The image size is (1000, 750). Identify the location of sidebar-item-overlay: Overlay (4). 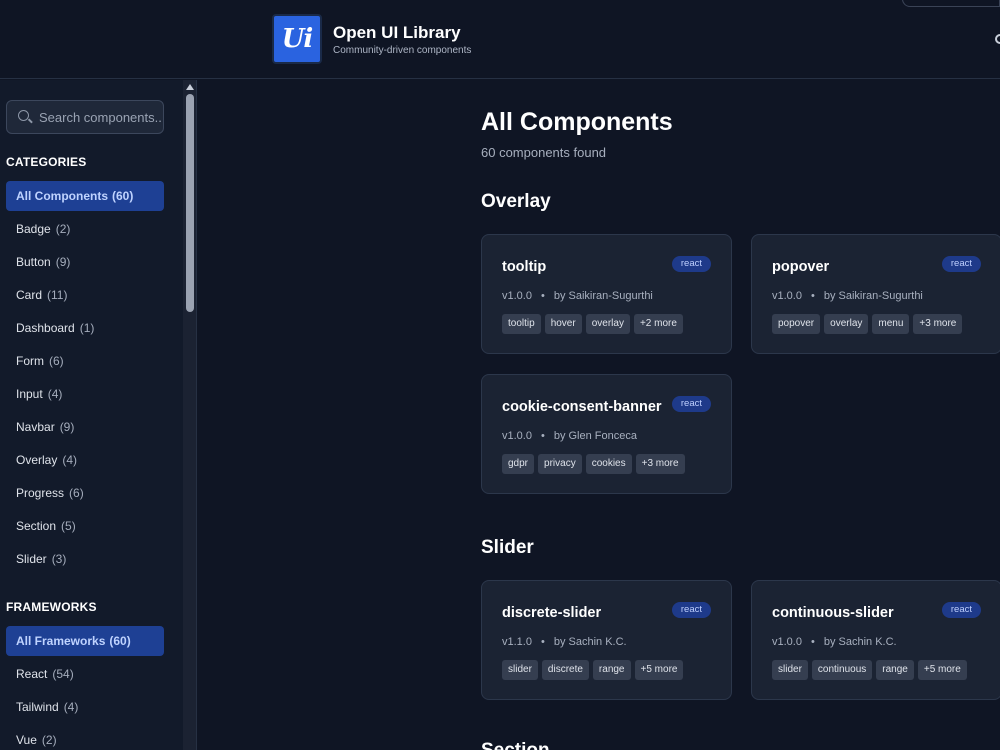
(85, 460).